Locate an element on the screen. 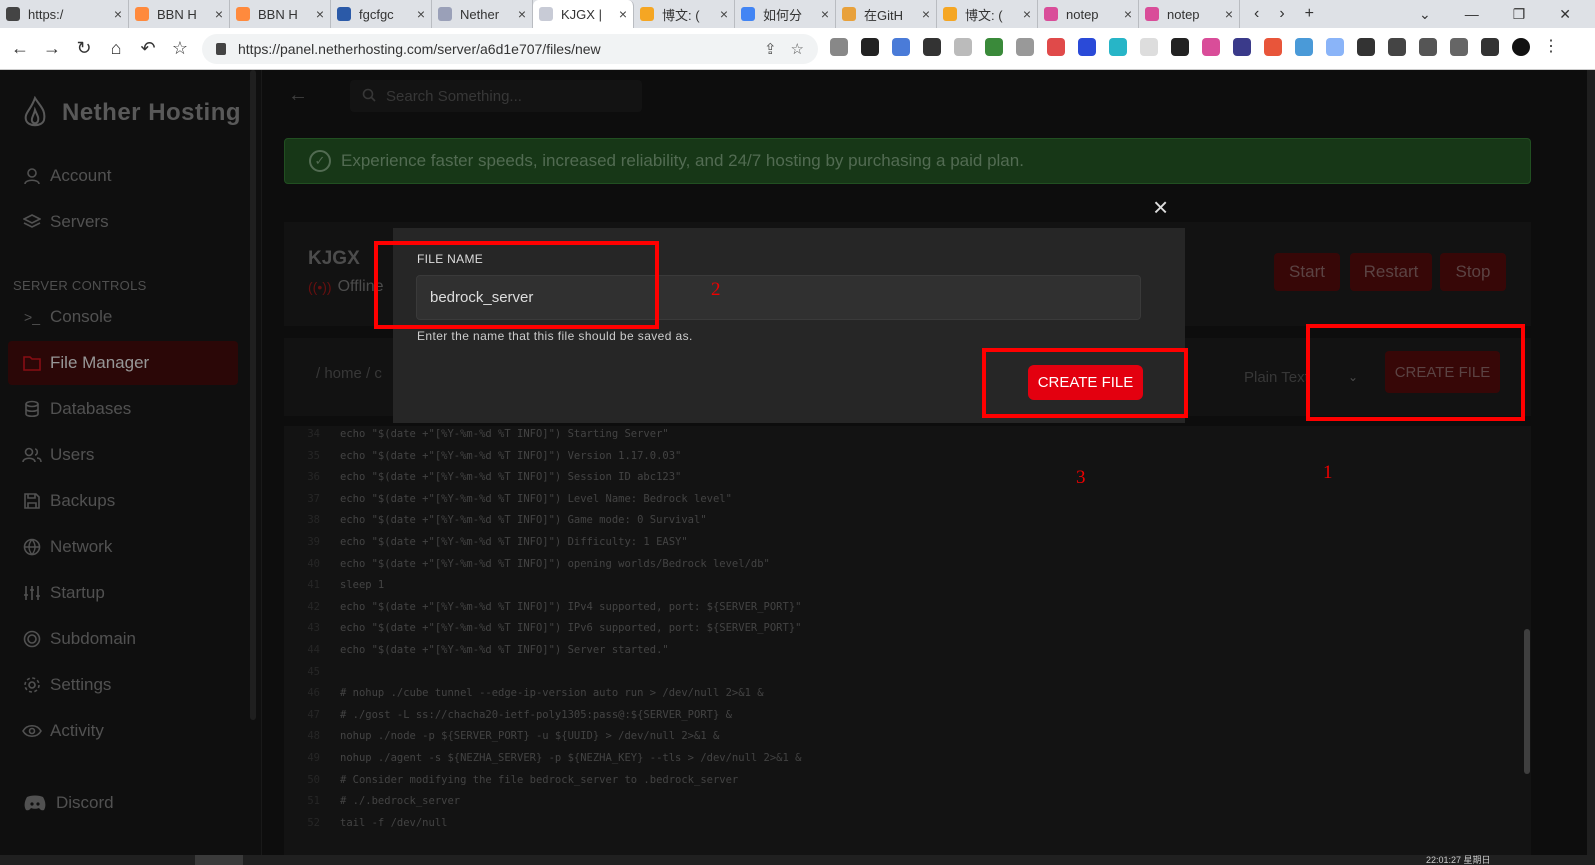 This screenshot has width=1595, height=865. lock-icon is located at coordinates (221, 49).